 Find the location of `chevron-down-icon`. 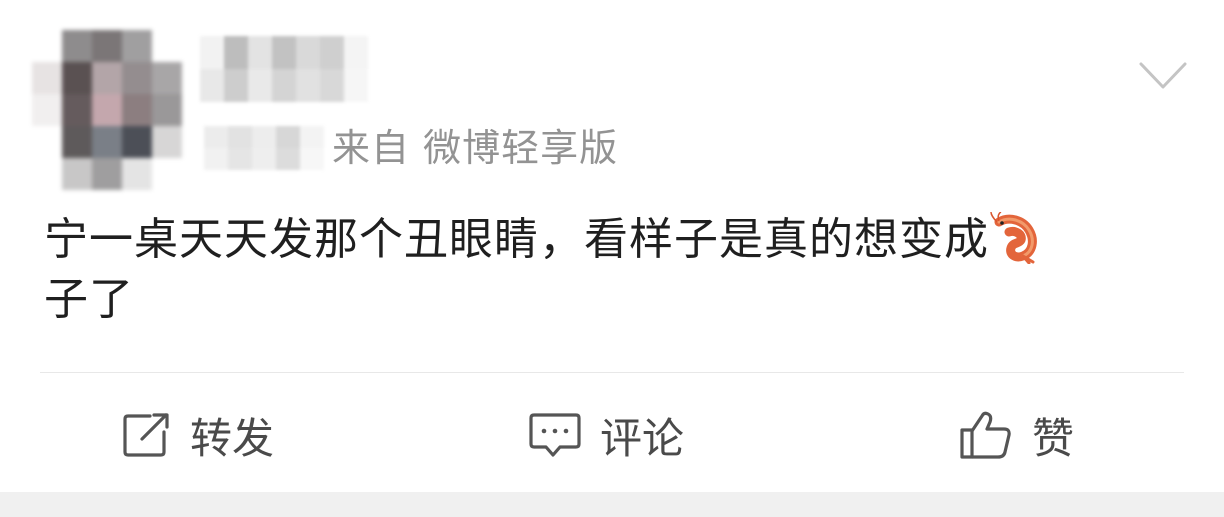

chevron-down-icon is located at coordinates (1163, 76).